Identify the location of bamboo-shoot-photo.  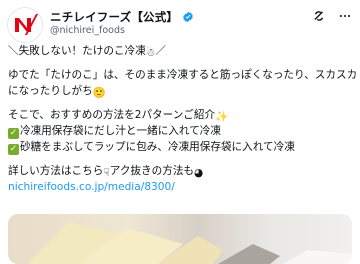
(190, 243).